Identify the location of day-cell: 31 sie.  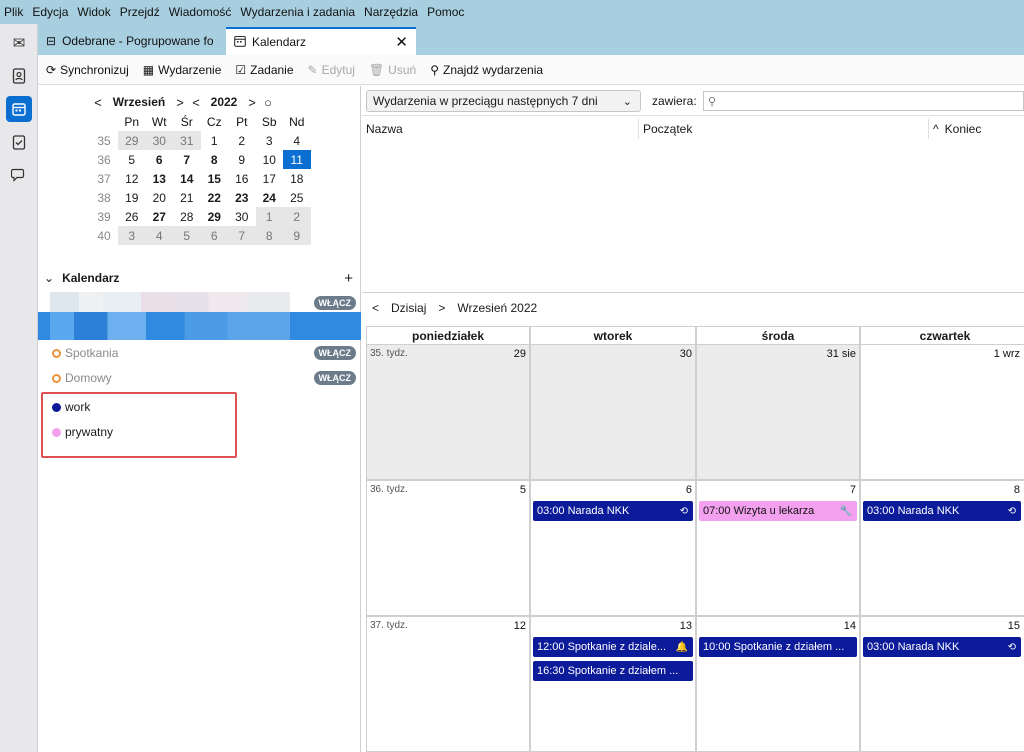
(778, 412).